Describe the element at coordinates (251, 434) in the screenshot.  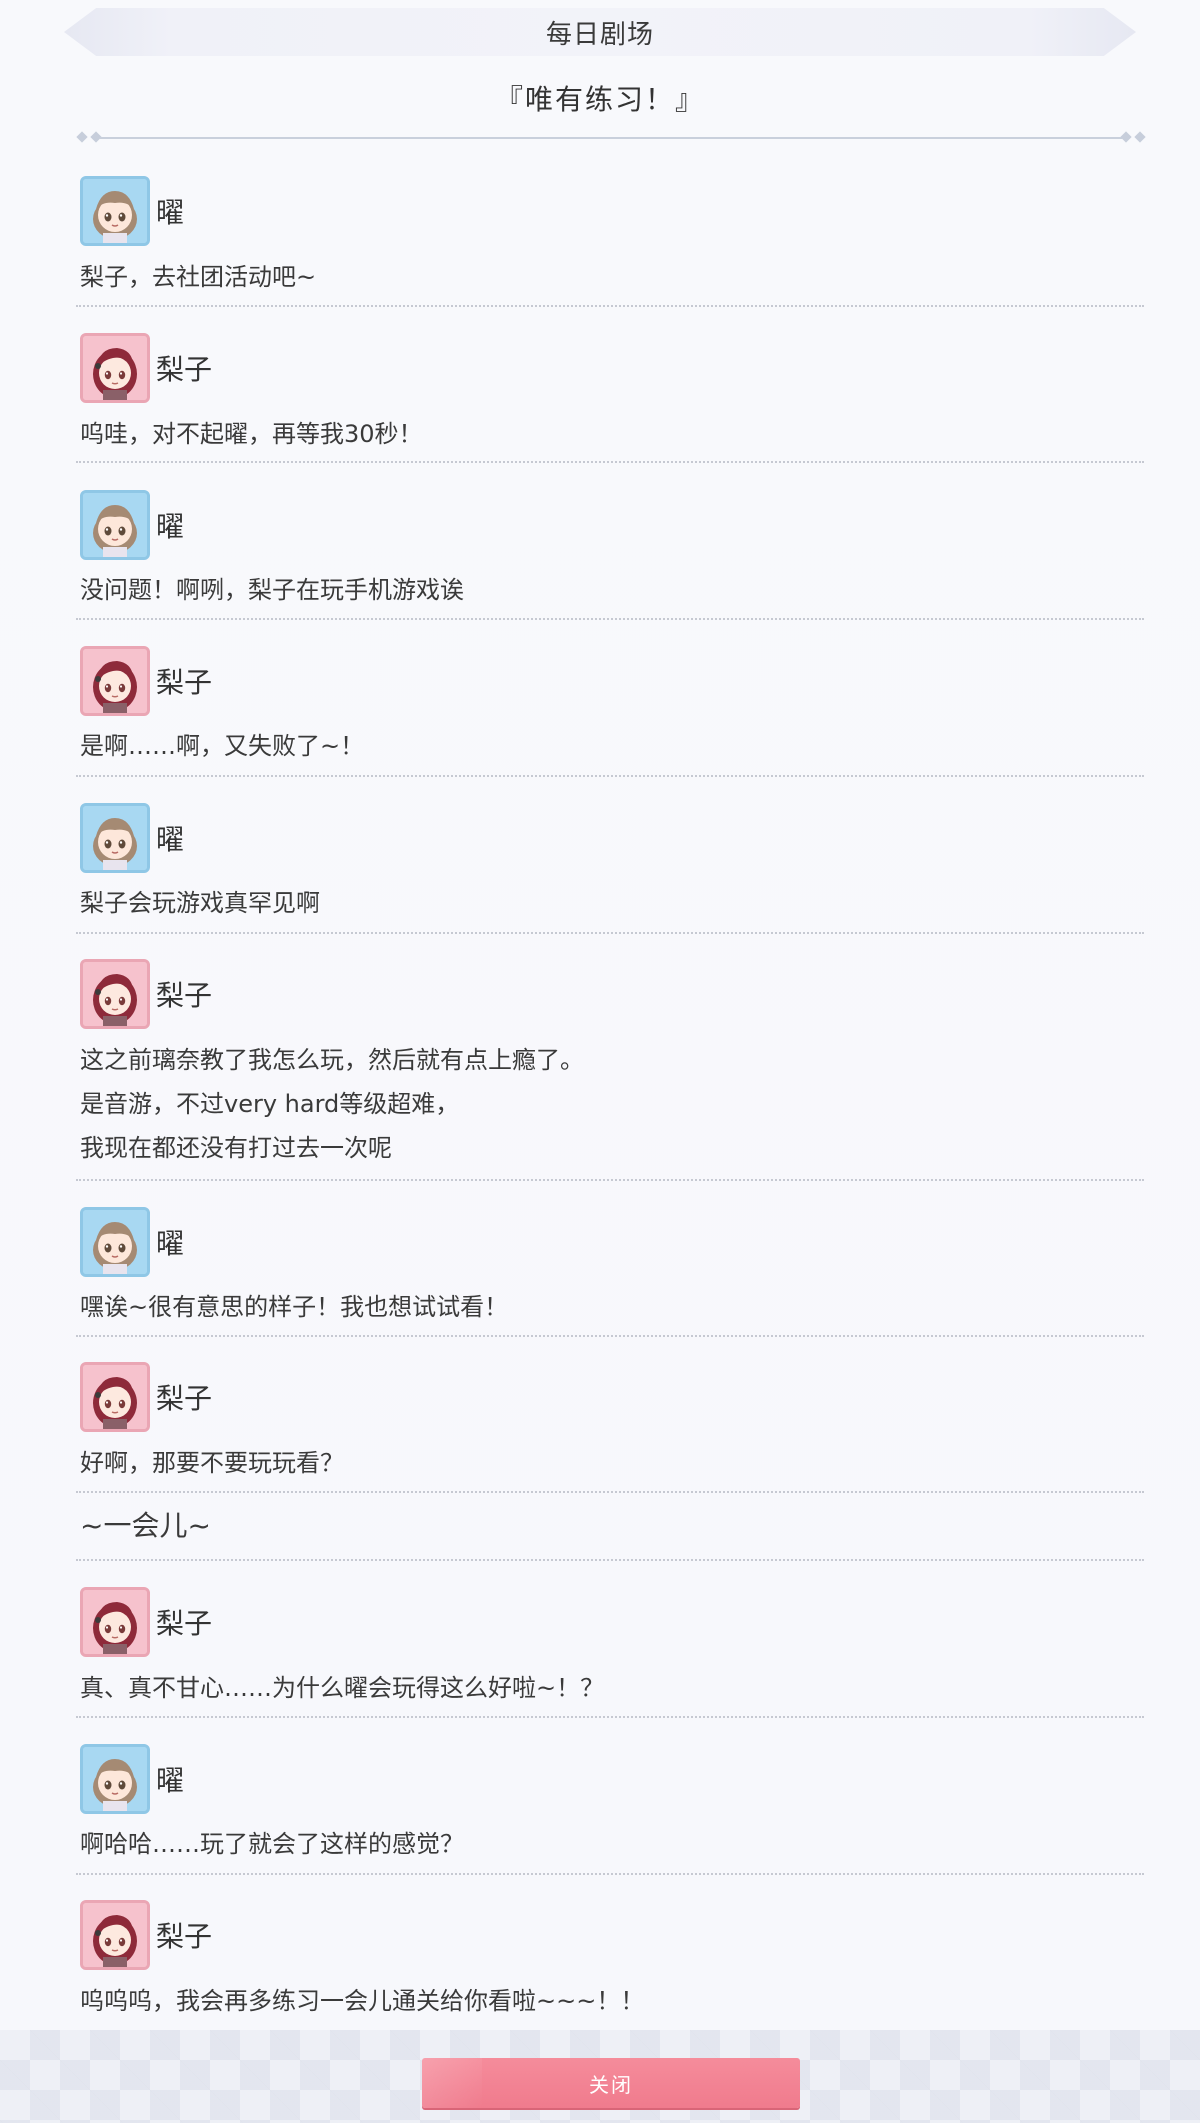
I see `dialogue-line: 呜哇，对不起曜，再等我30秒！` at that location.